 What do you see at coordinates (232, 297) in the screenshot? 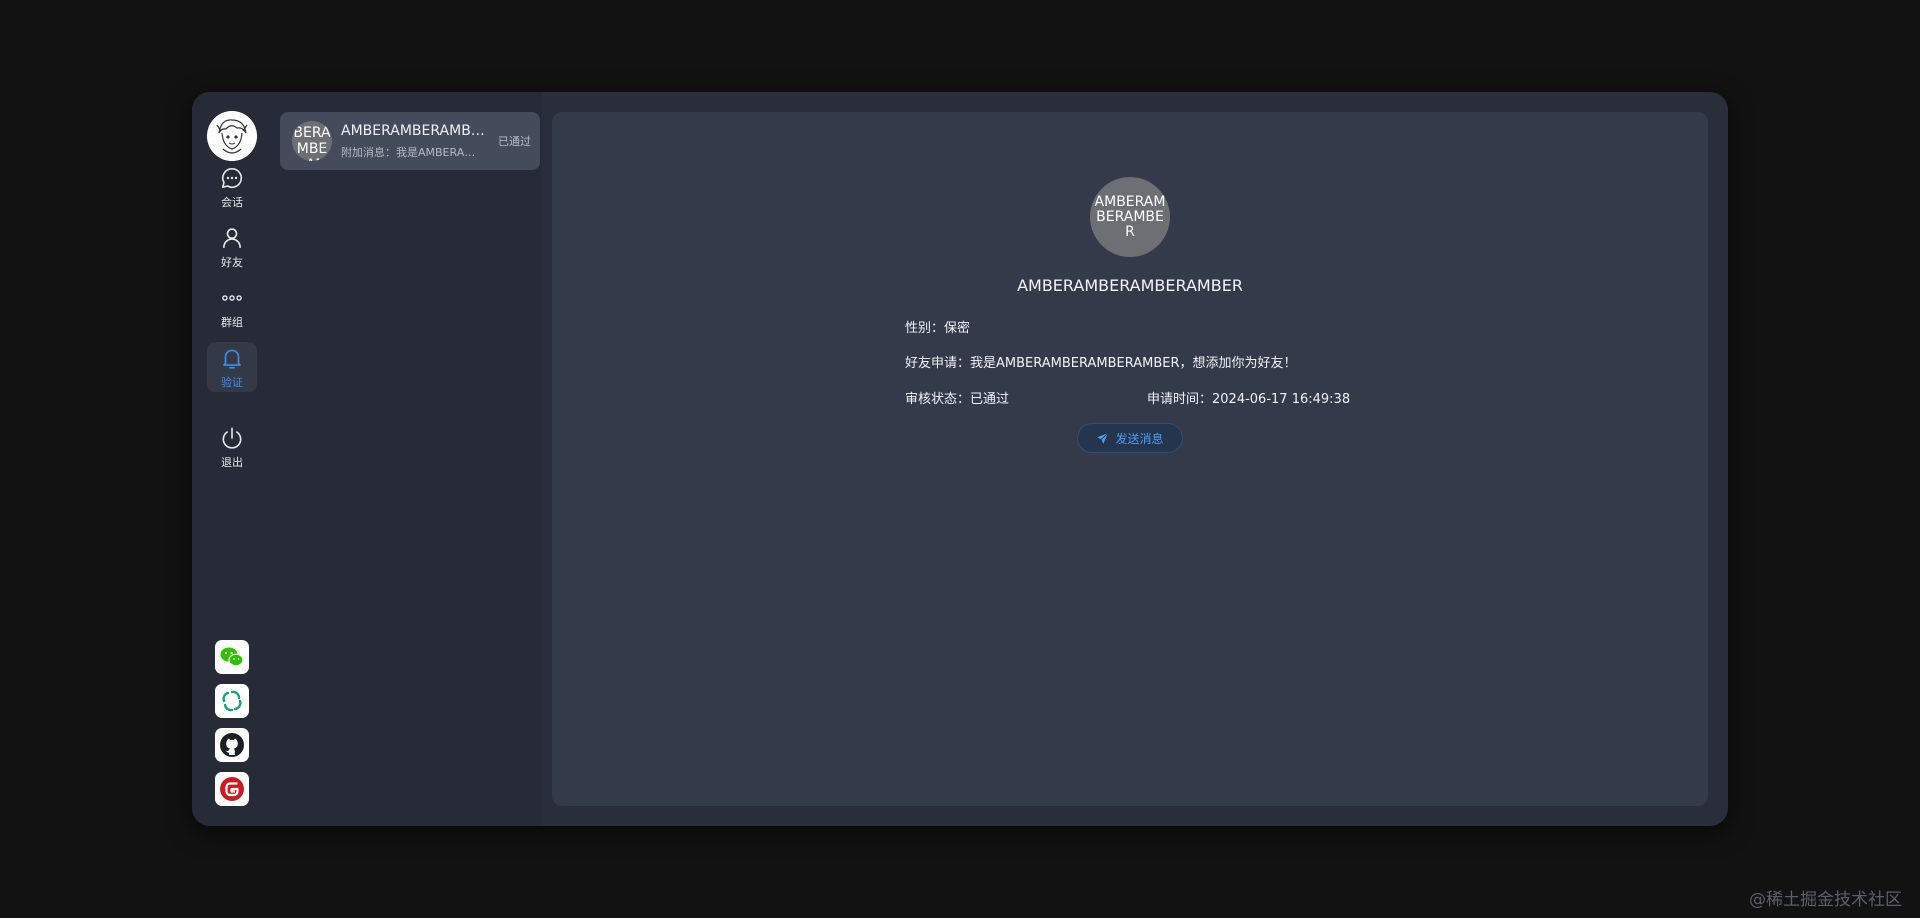
I see `group-dots-icon` at bounding box center [232, 297].